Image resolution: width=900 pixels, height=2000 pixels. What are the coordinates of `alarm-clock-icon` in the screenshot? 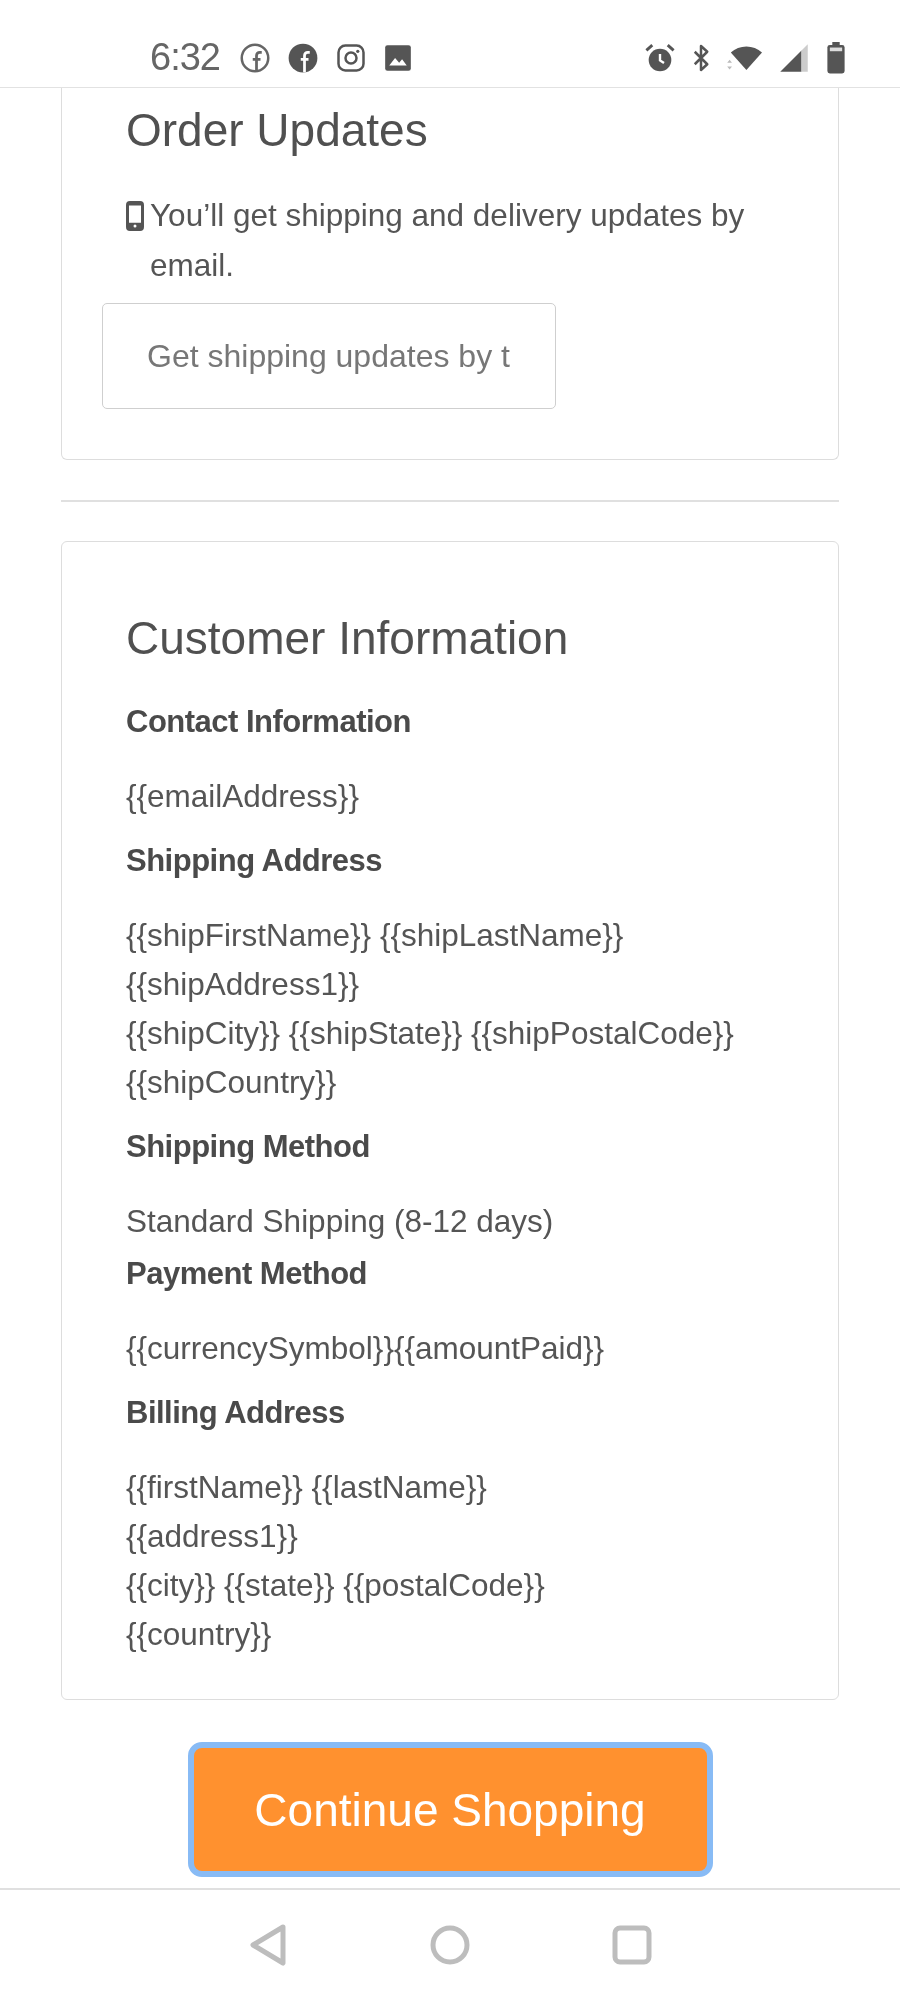 It's located at (660, 57).